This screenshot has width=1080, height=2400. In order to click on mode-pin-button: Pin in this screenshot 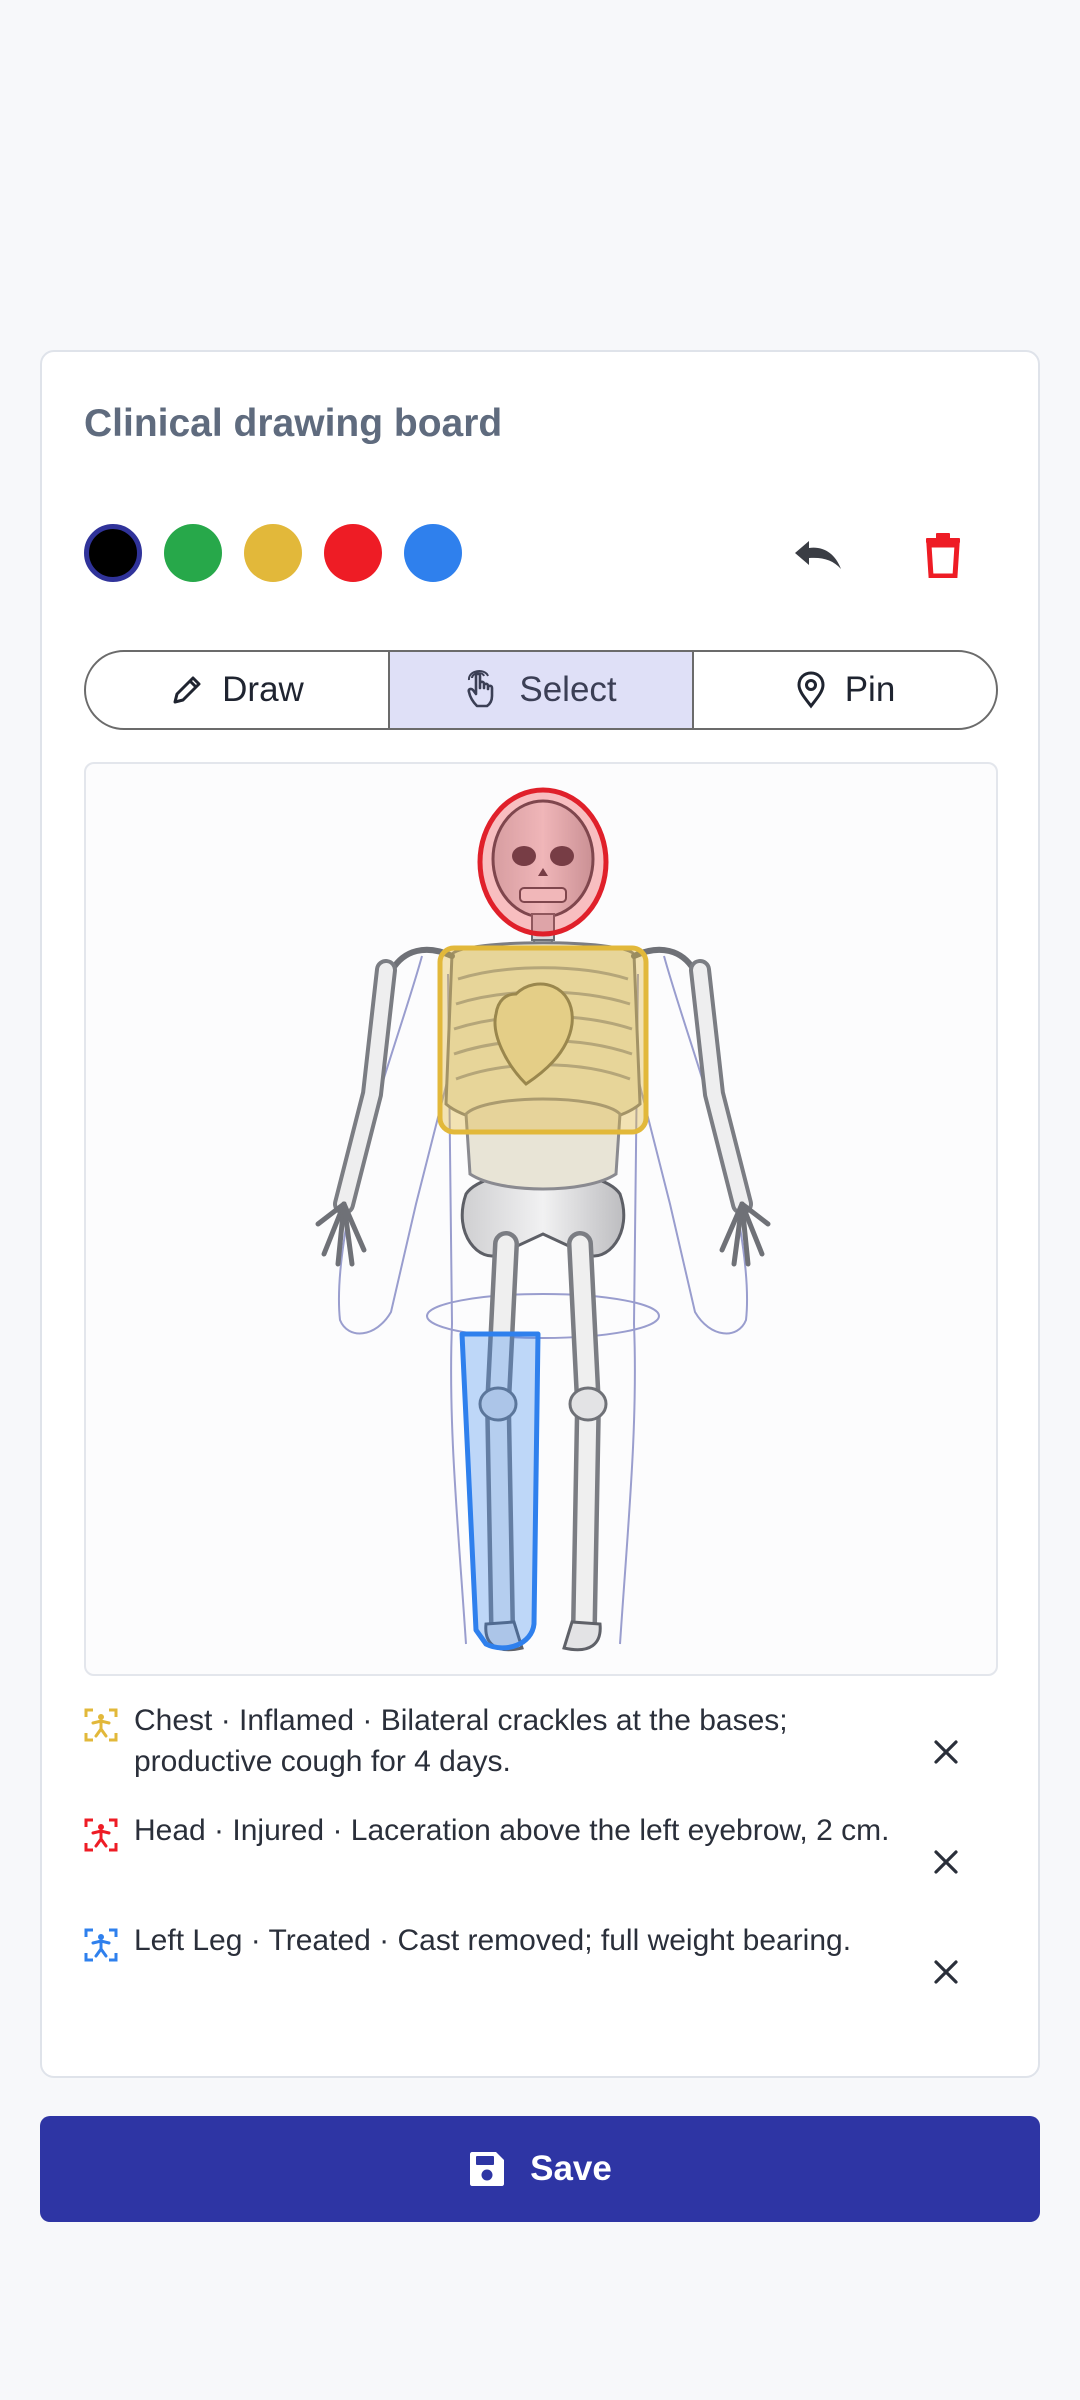, I will do `click(845, 690)`.